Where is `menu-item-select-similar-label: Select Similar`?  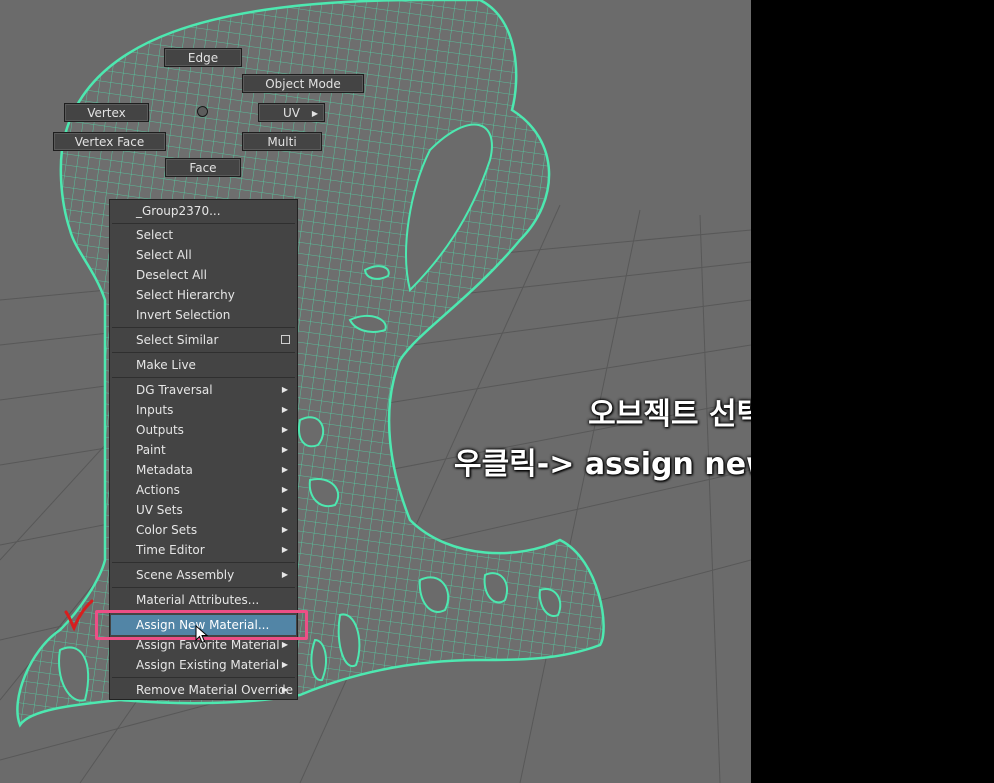 menu-item-select-similar-label: Select Similar is located at coordinates (177, 340).